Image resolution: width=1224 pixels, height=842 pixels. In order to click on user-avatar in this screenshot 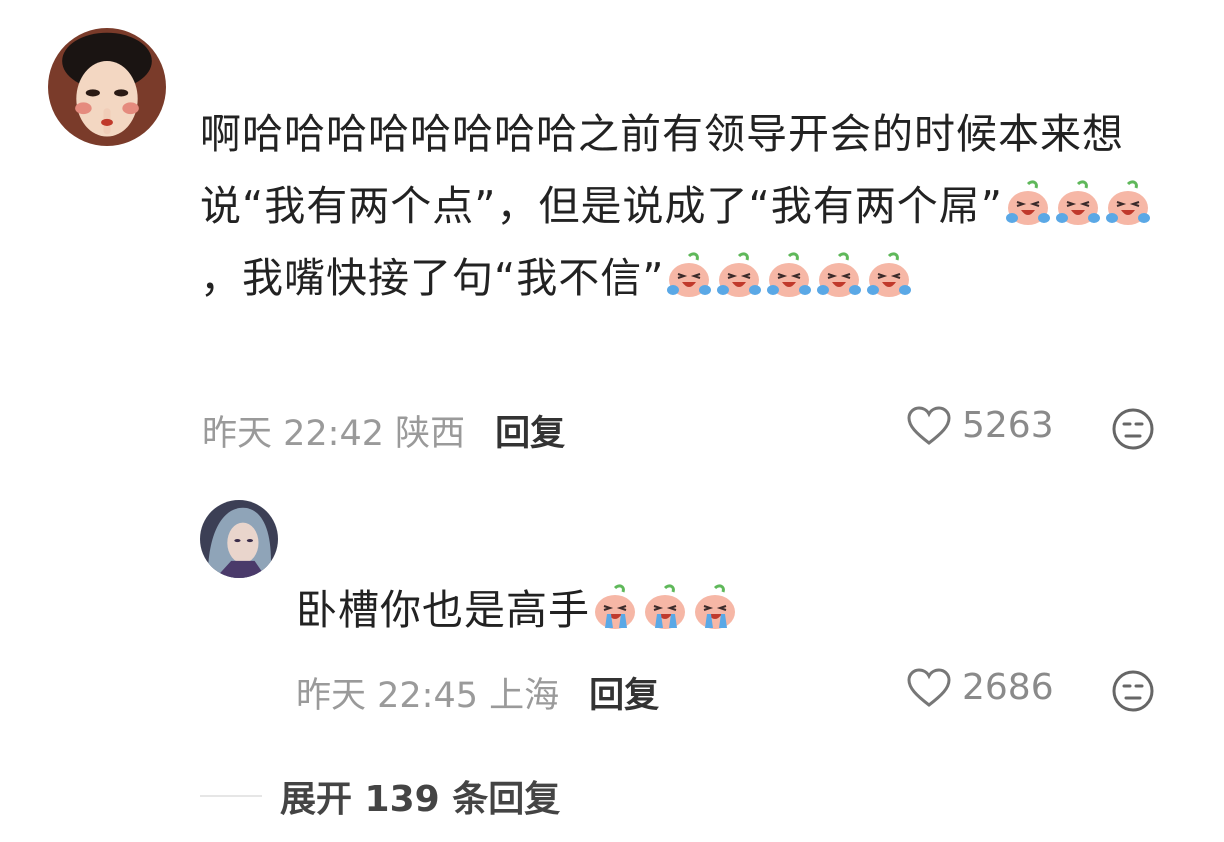, I will do `click(107, 87)`.